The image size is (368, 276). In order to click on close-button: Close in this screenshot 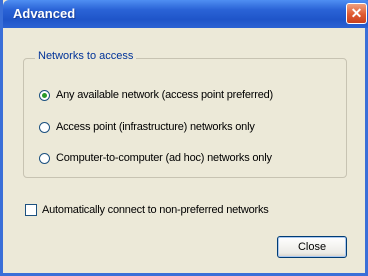, I will do `click(312, 247)`.